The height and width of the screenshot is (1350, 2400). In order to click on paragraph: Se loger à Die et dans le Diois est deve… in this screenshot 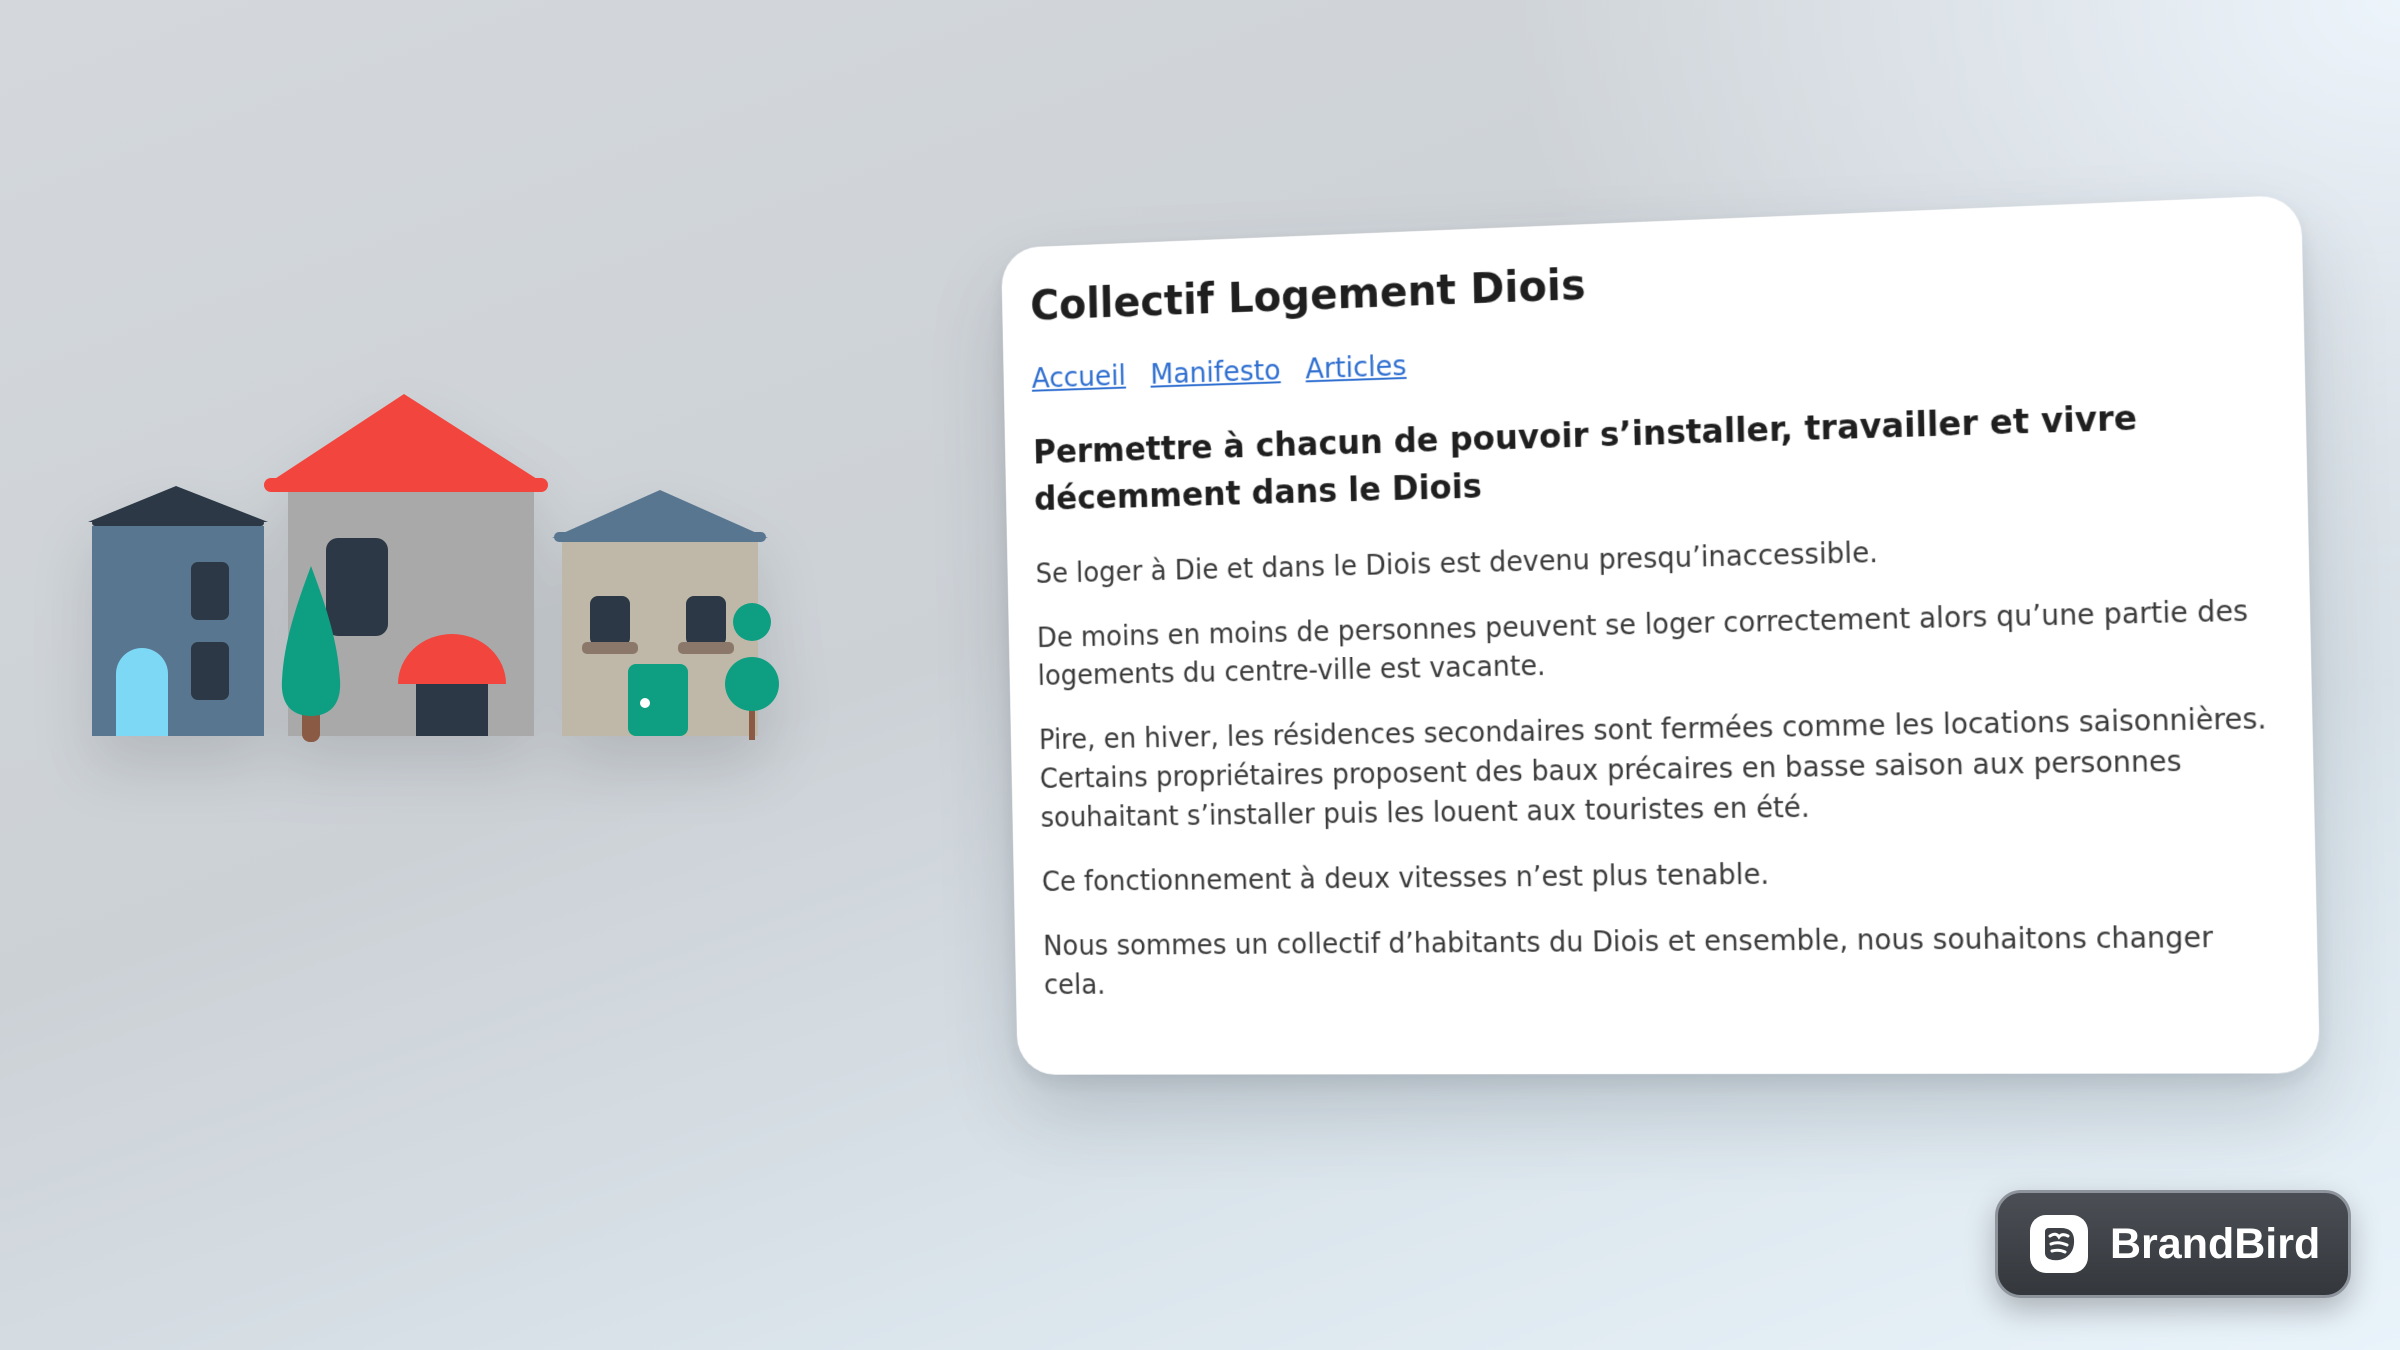, I will do `click(1653, 558)`.